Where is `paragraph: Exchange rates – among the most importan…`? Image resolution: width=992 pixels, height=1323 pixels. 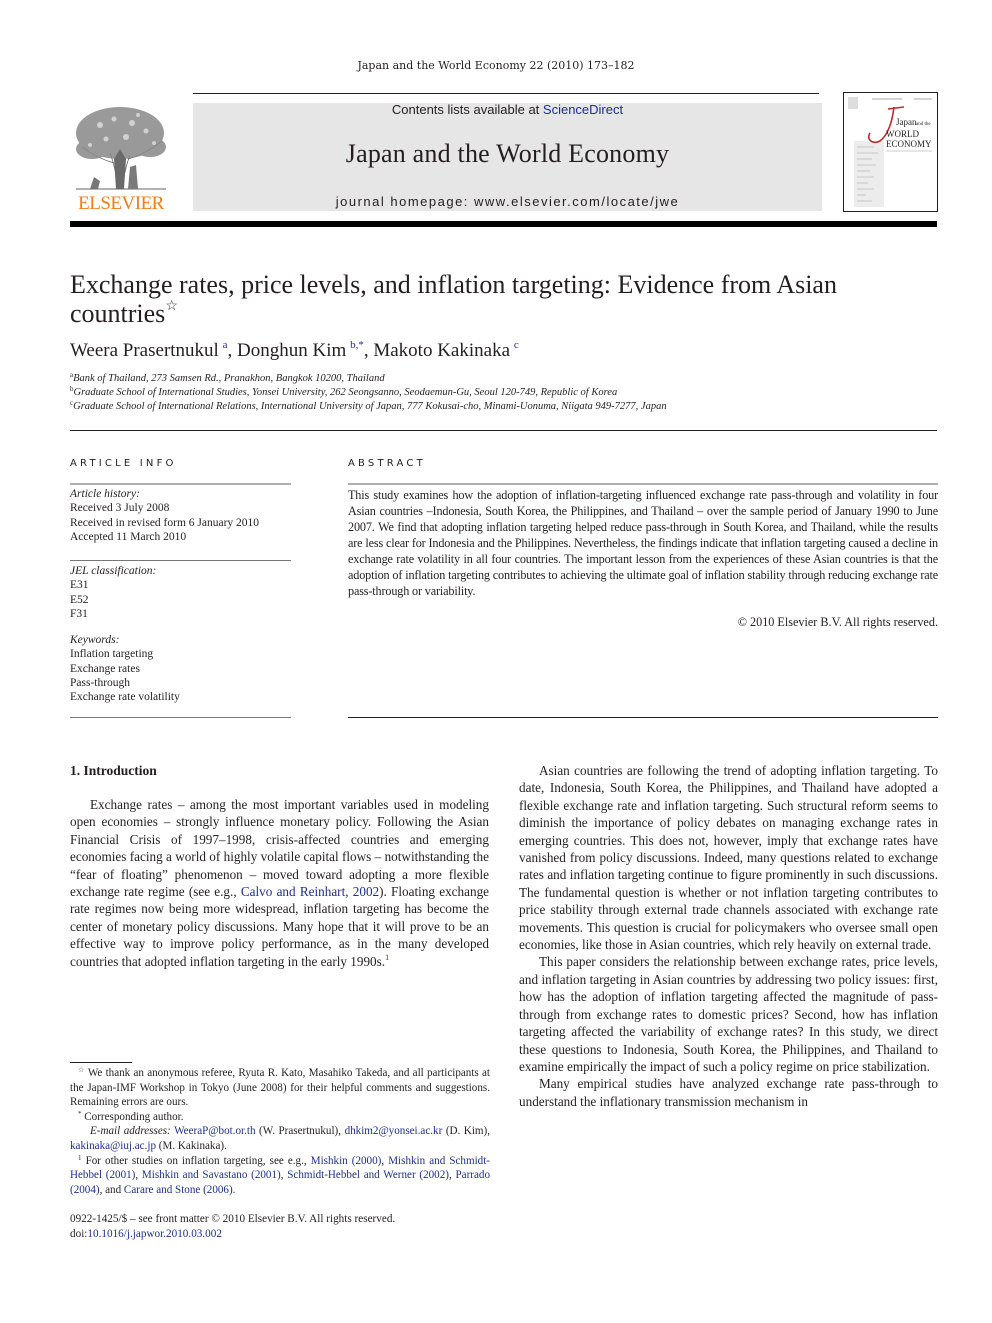 paragraph: Exchange rates – among the most importan… is located at coordinates (279, 883).